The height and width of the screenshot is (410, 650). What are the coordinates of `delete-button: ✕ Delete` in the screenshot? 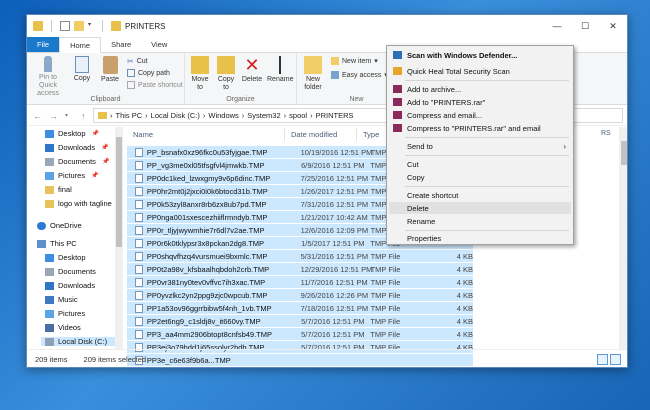 It's located at (252, 70).